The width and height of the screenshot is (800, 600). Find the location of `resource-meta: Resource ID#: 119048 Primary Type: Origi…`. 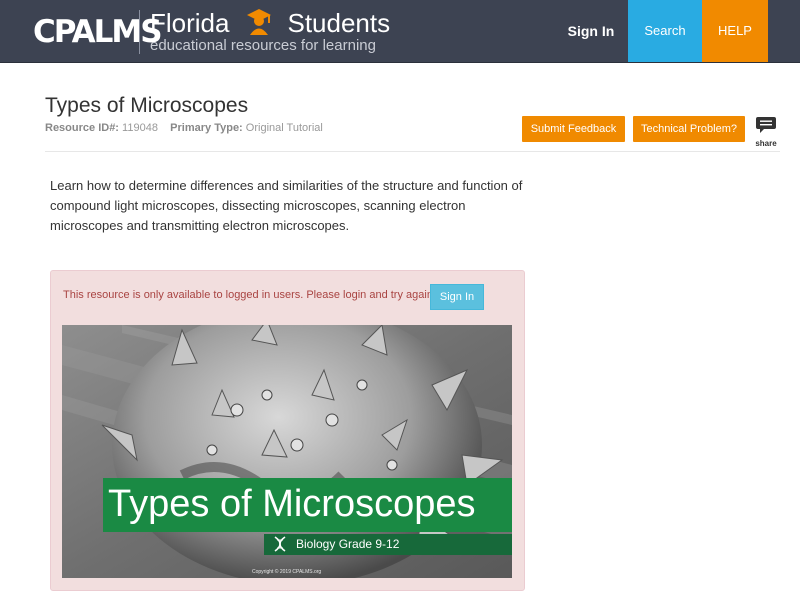

resource-meta: Resource ID#: 119048 Primary Type: Origi… is located at coordinates (184, 128).